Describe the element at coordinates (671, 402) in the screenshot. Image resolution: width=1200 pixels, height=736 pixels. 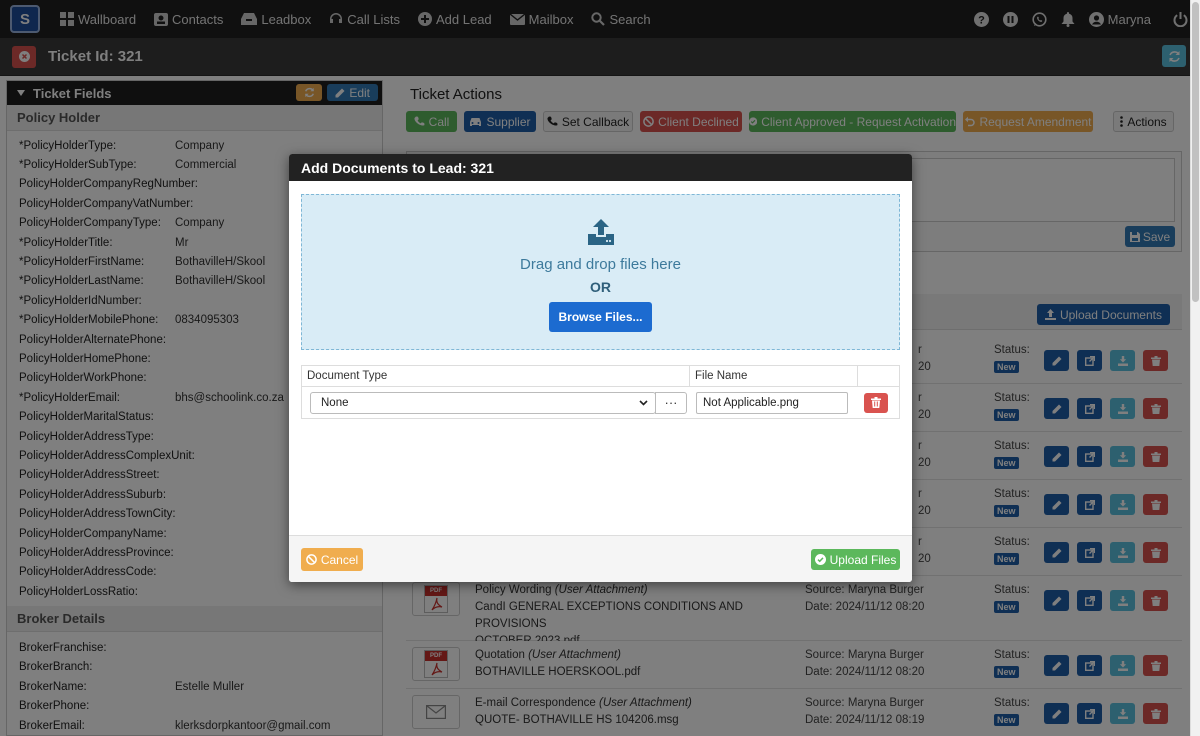
I see `more-options-button: ···` at that location.